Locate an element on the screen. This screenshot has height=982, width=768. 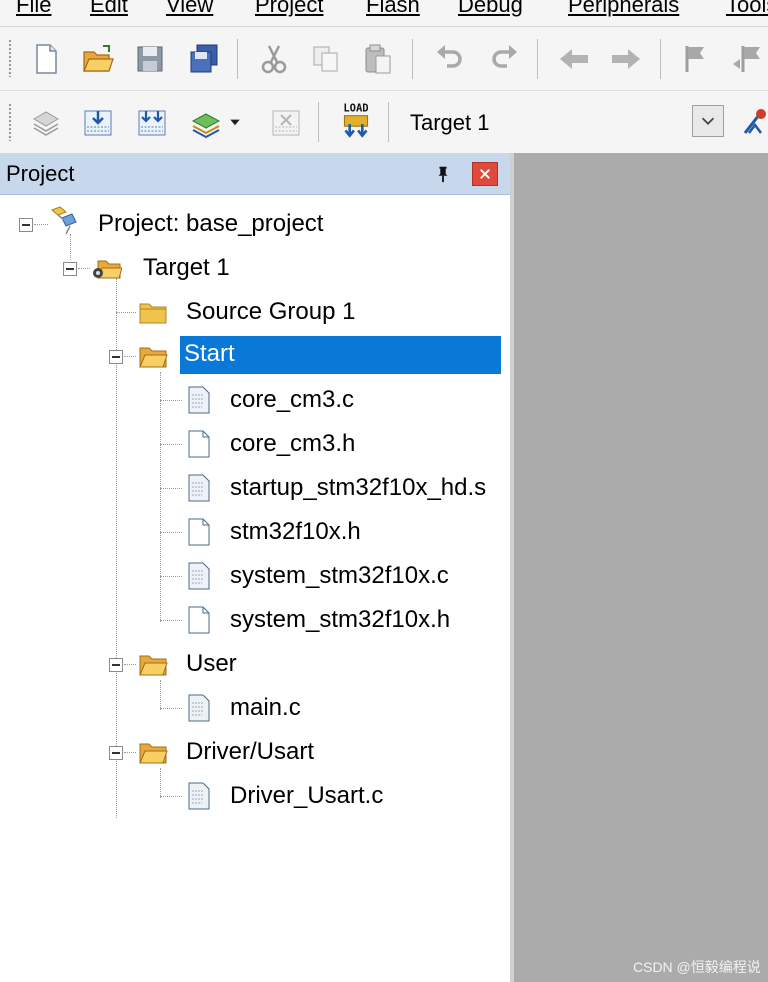
translate-button is located at coordinates (46, 122).